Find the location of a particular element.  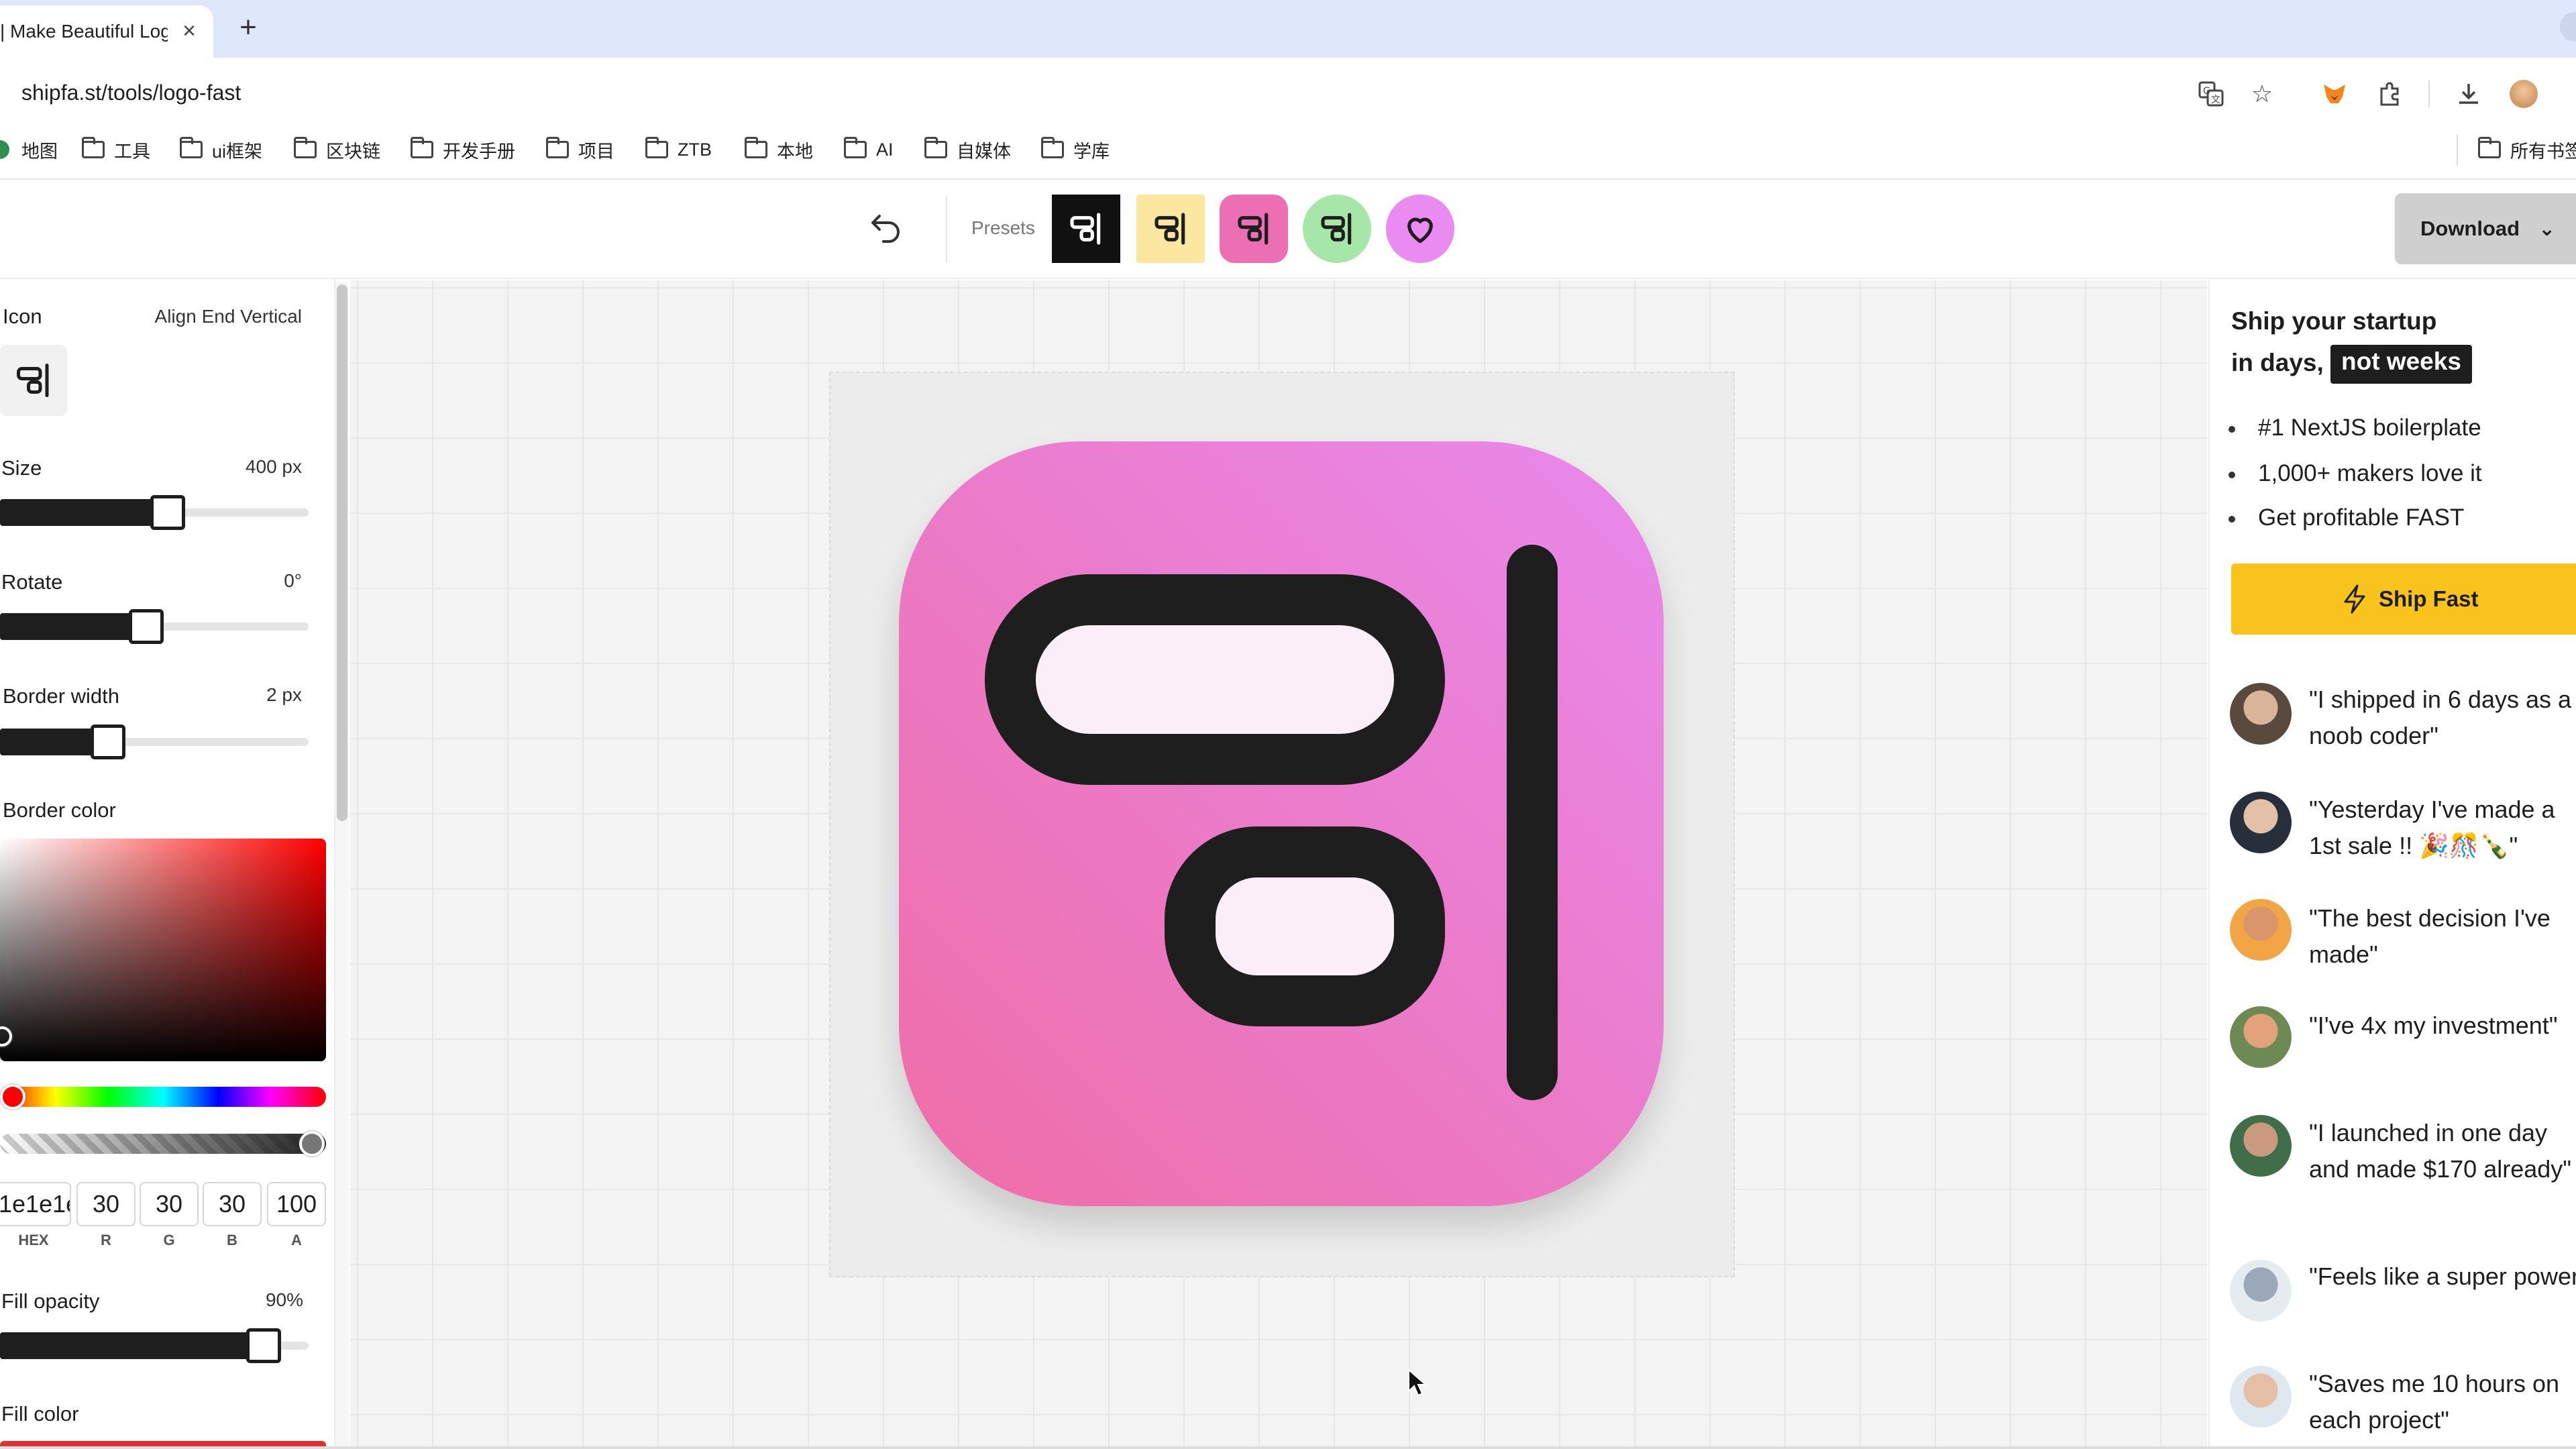

fill-color-label: Fill color is located at coordinates (40, 1414).